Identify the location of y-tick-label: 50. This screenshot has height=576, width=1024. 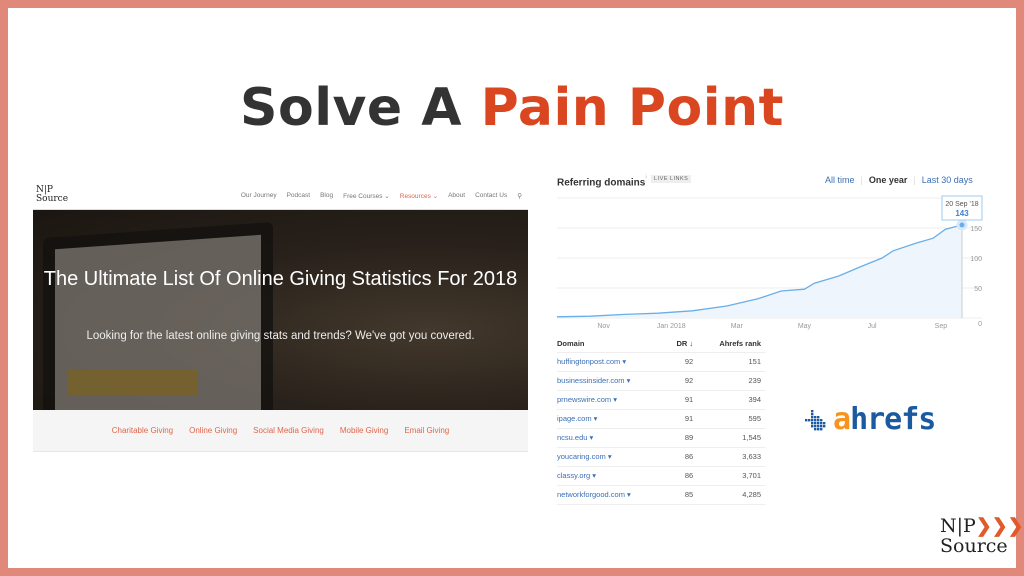
(978, 289).